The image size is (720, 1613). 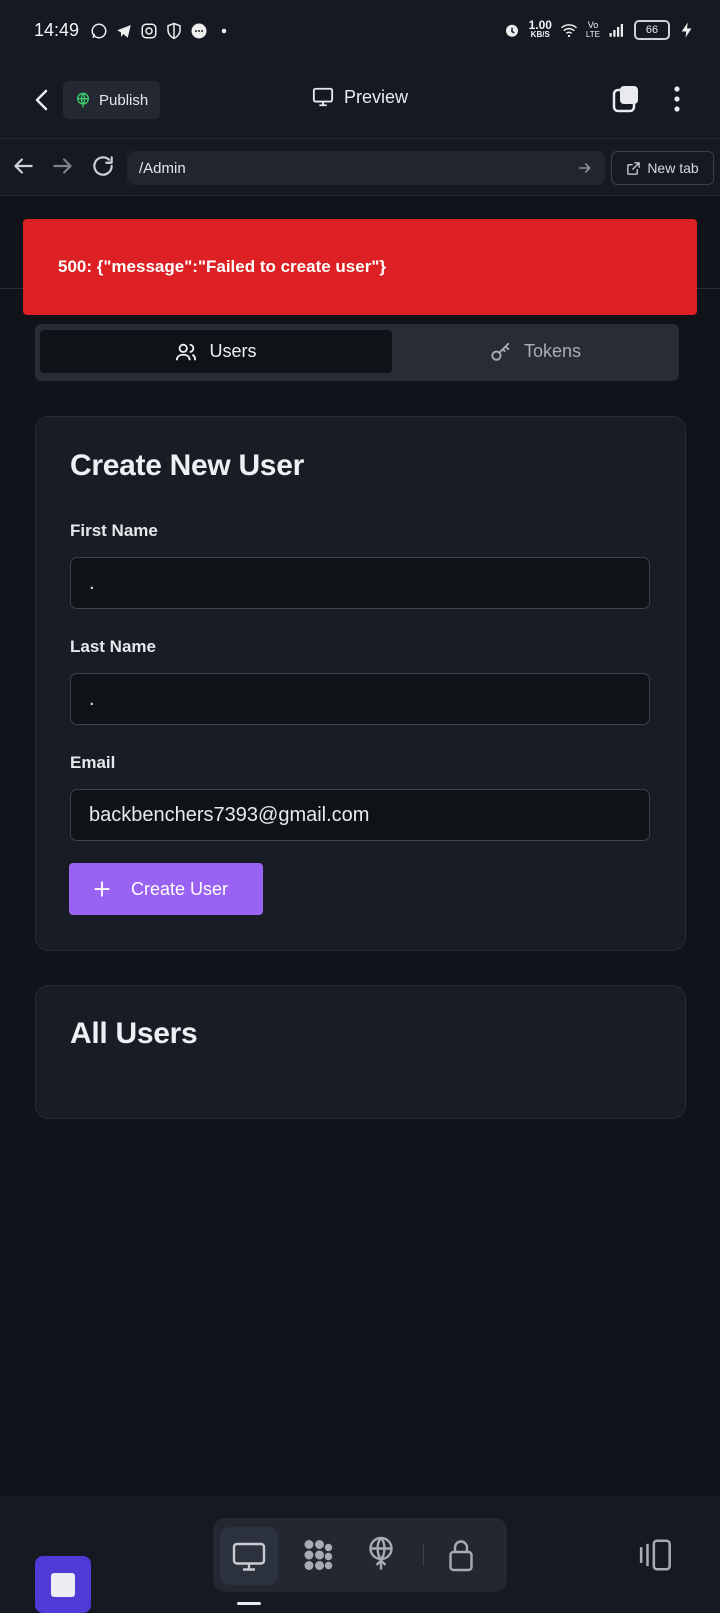 I want to click on preview-toggle: Preview, so click(x=360, y=97).